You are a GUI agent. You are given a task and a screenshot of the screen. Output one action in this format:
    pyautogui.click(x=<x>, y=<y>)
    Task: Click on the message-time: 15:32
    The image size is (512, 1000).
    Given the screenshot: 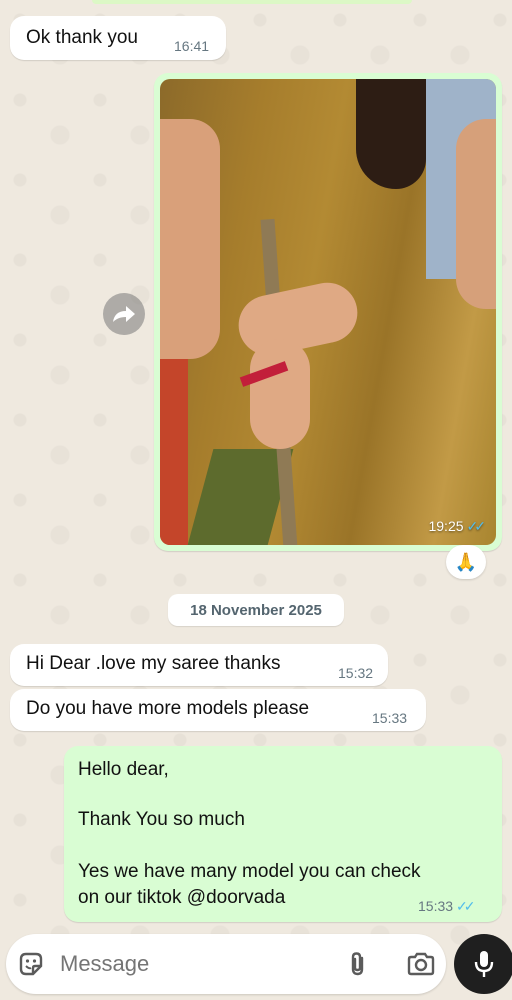 What is the action you would take?
    pyautogui.click(x=356, y=673)
    